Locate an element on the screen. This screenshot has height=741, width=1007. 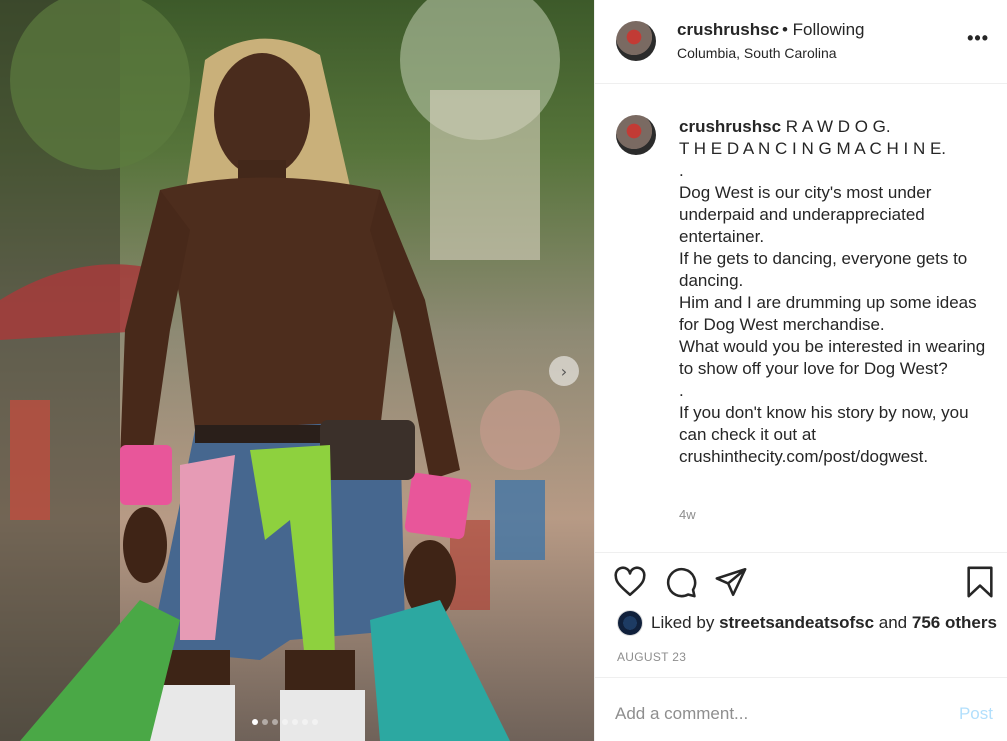
author-username: crushrushsc is located at coordinates (728, 30).